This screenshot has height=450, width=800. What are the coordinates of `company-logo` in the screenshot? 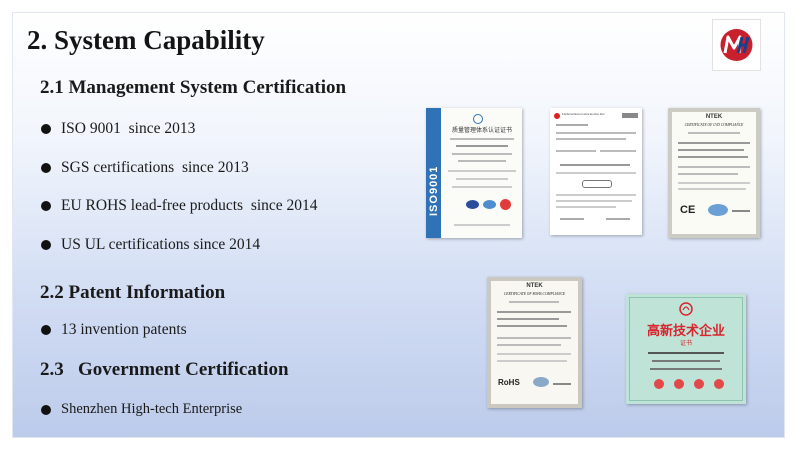 It's located at (736, 45).